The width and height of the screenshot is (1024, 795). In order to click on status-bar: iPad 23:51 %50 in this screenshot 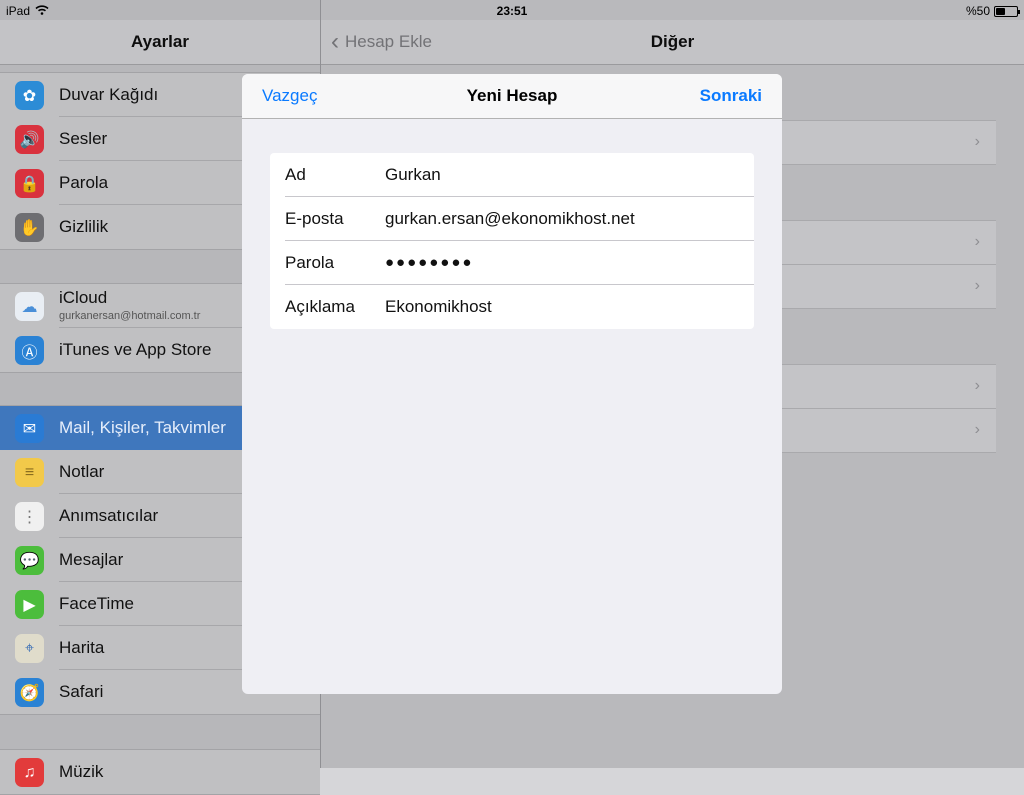, I will do `click(512, 10)`.